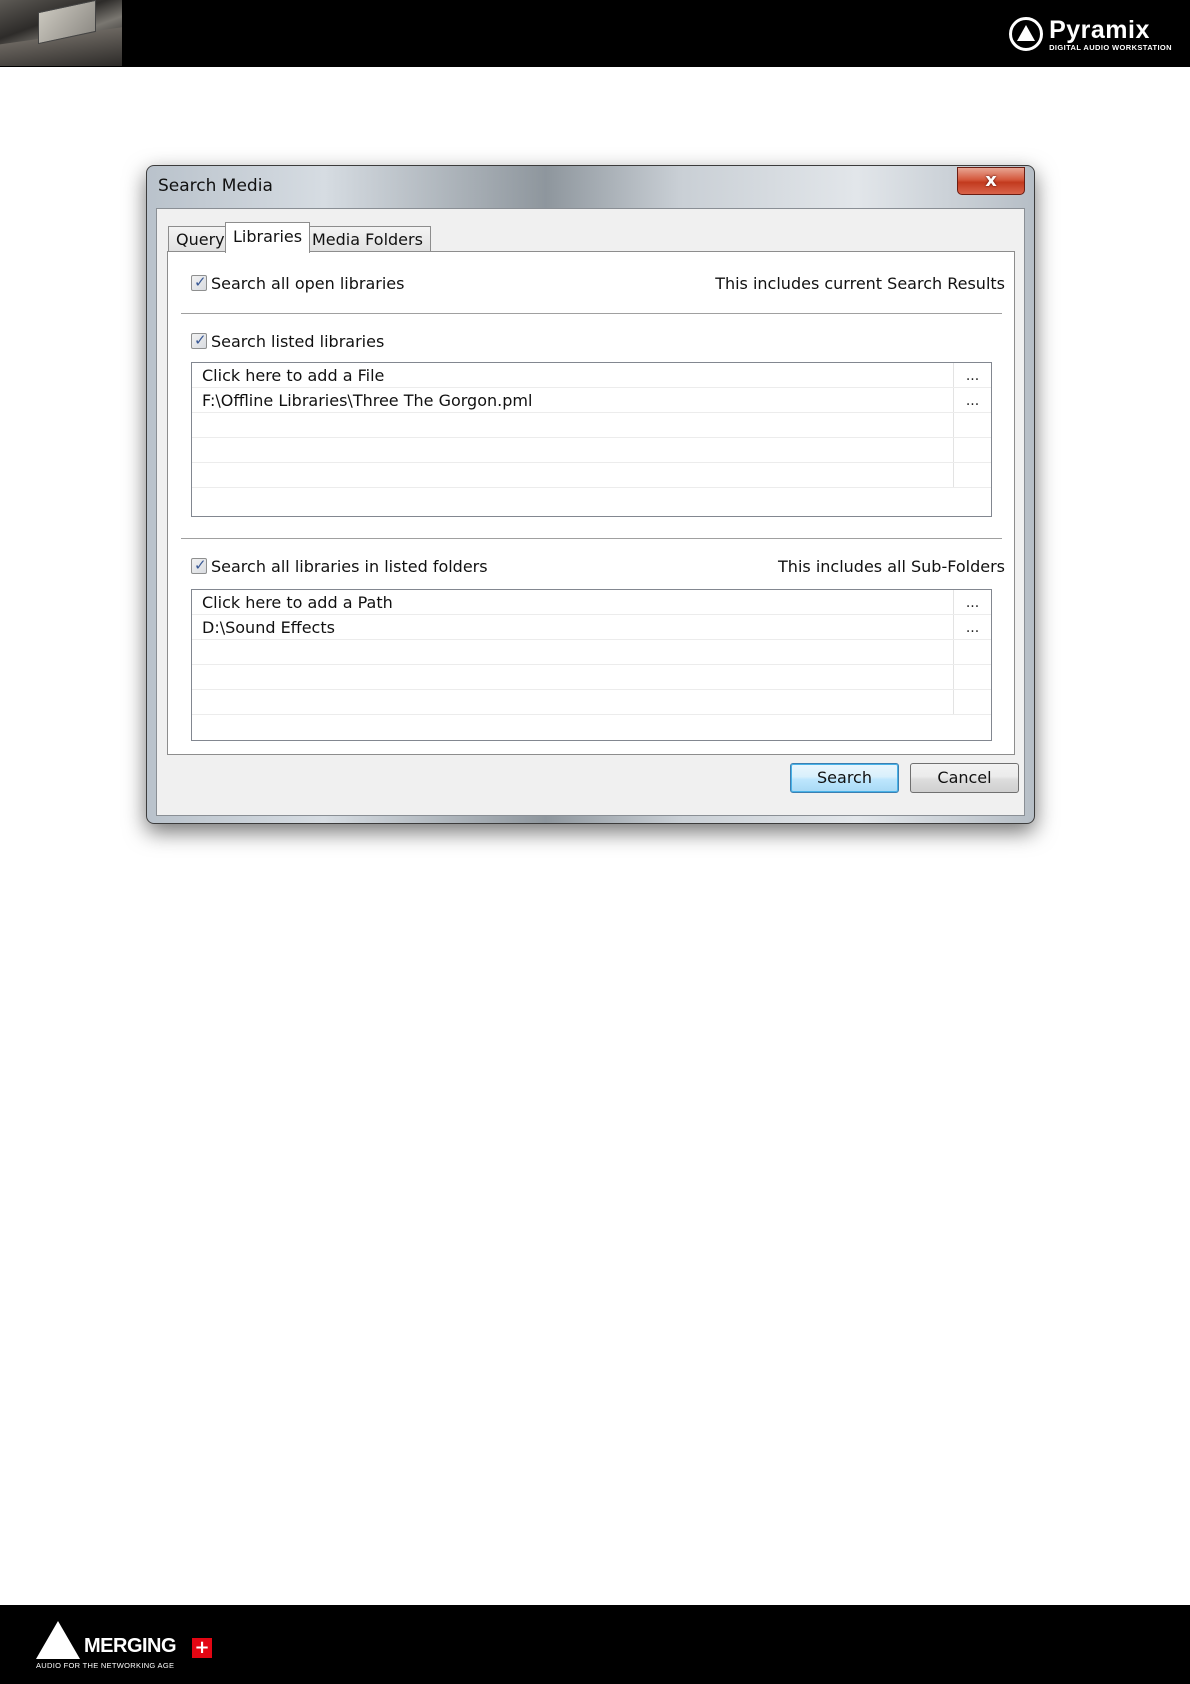 The image size is (1190, 1684). What do you see at coordinates (297, 341) in the screenshot?
I see `listed-libraries-label: Search listed libraries` at bounding box center [297, 341].